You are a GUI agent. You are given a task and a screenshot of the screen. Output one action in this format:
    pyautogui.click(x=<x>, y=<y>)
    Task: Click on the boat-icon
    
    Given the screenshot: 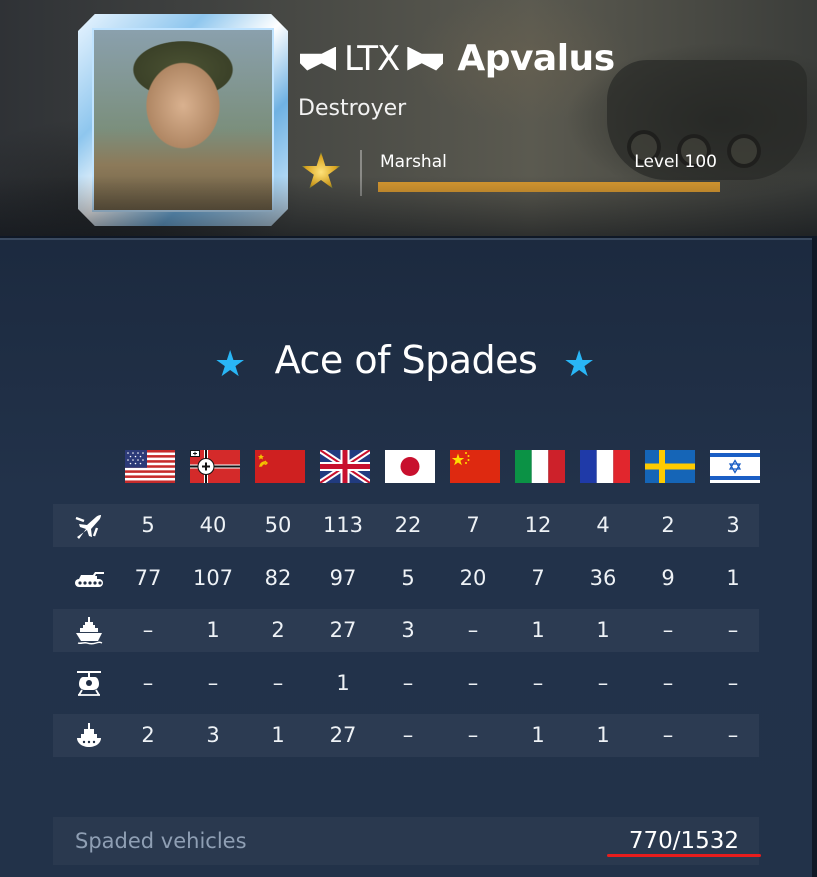 What is the action you would take?
    pyautogui.click(x=89, y=735)
    